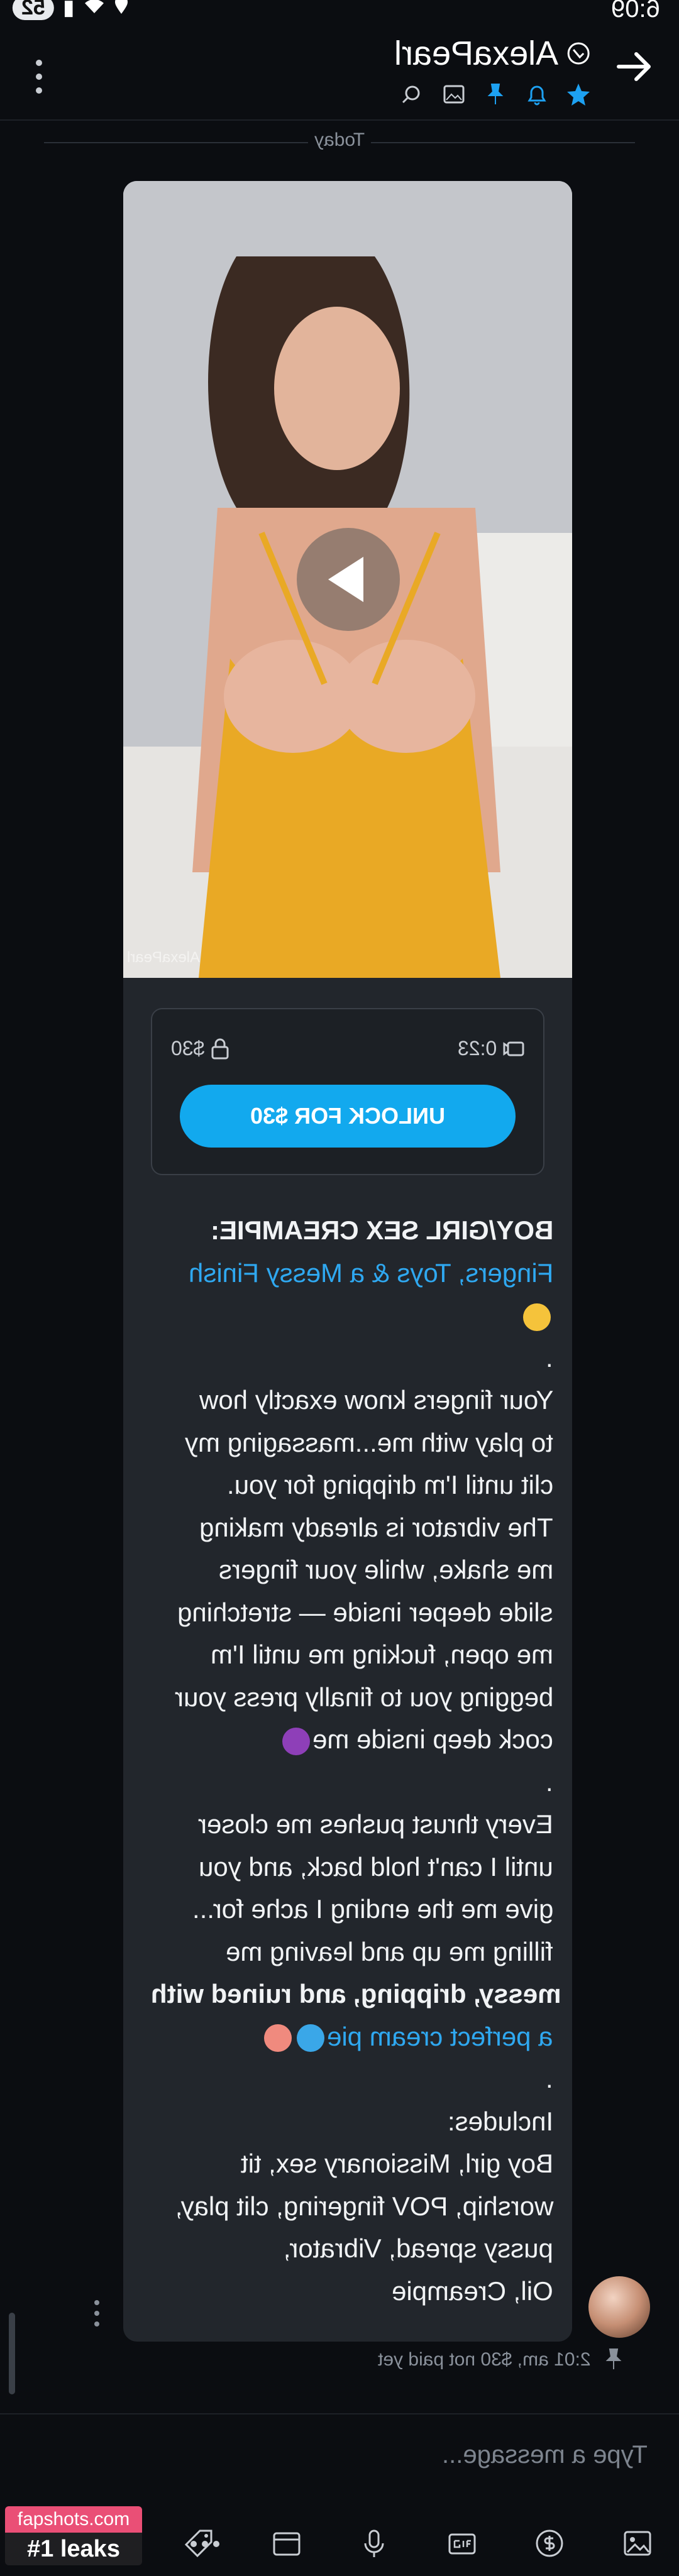 Image resolution: width=679 pixels, height=2576 pixels. I want to click on chat-title-label: AlexaPearl, so click(476, 53).